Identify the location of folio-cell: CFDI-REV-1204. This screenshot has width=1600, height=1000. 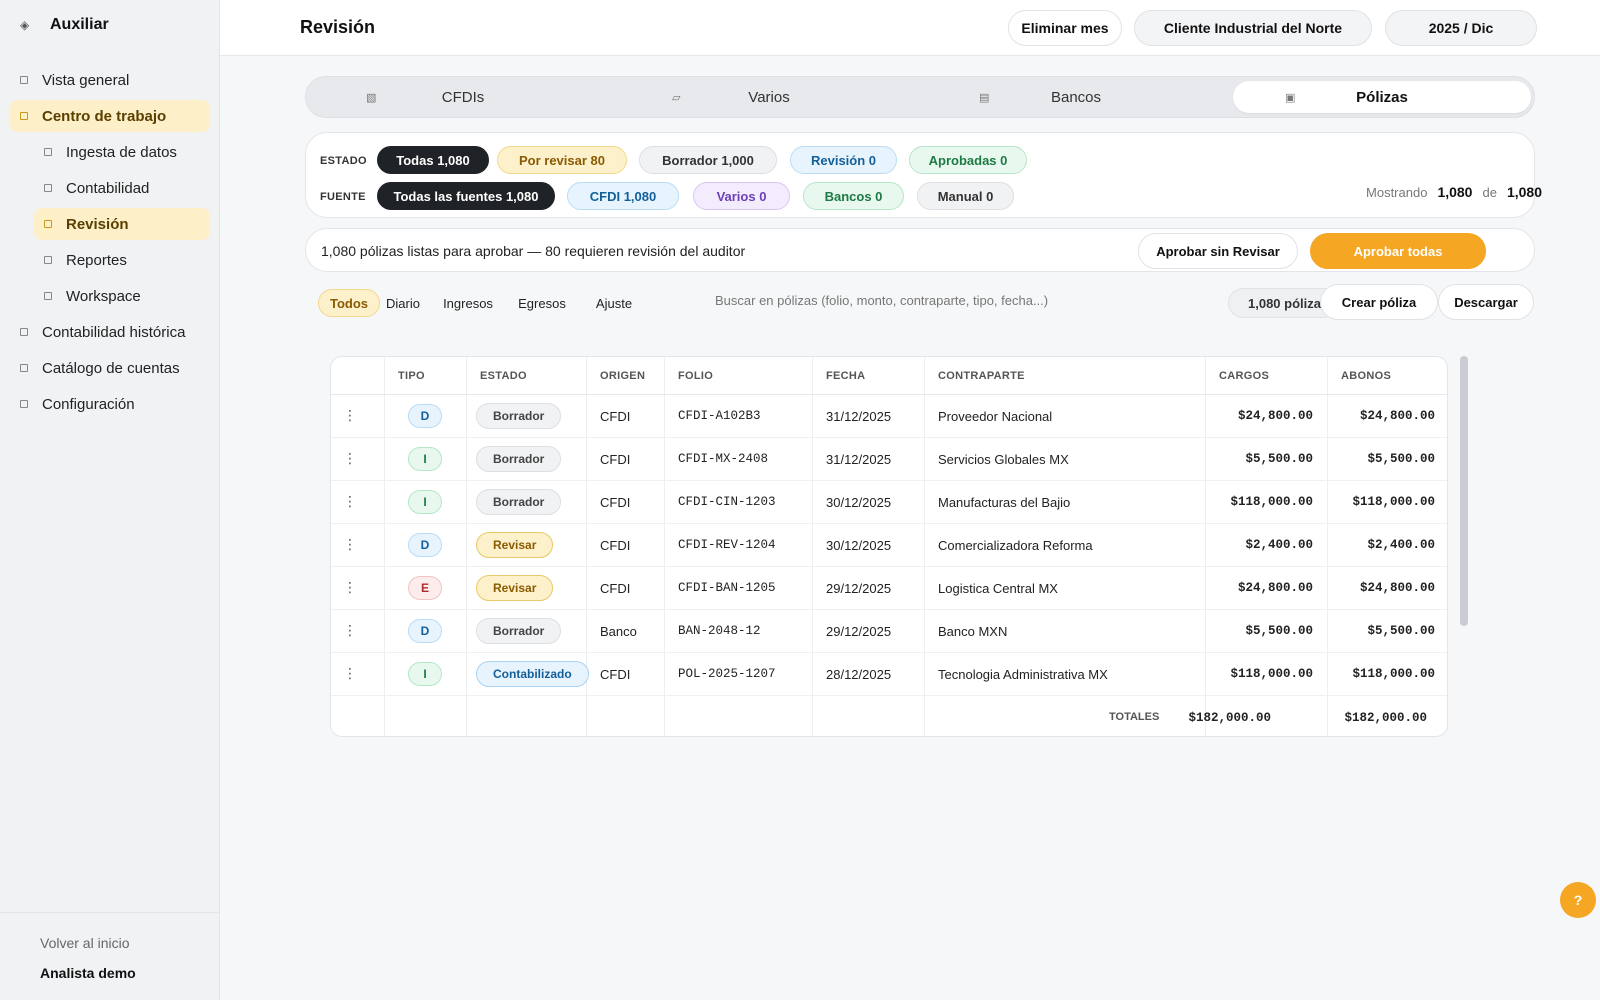
(727, 545).